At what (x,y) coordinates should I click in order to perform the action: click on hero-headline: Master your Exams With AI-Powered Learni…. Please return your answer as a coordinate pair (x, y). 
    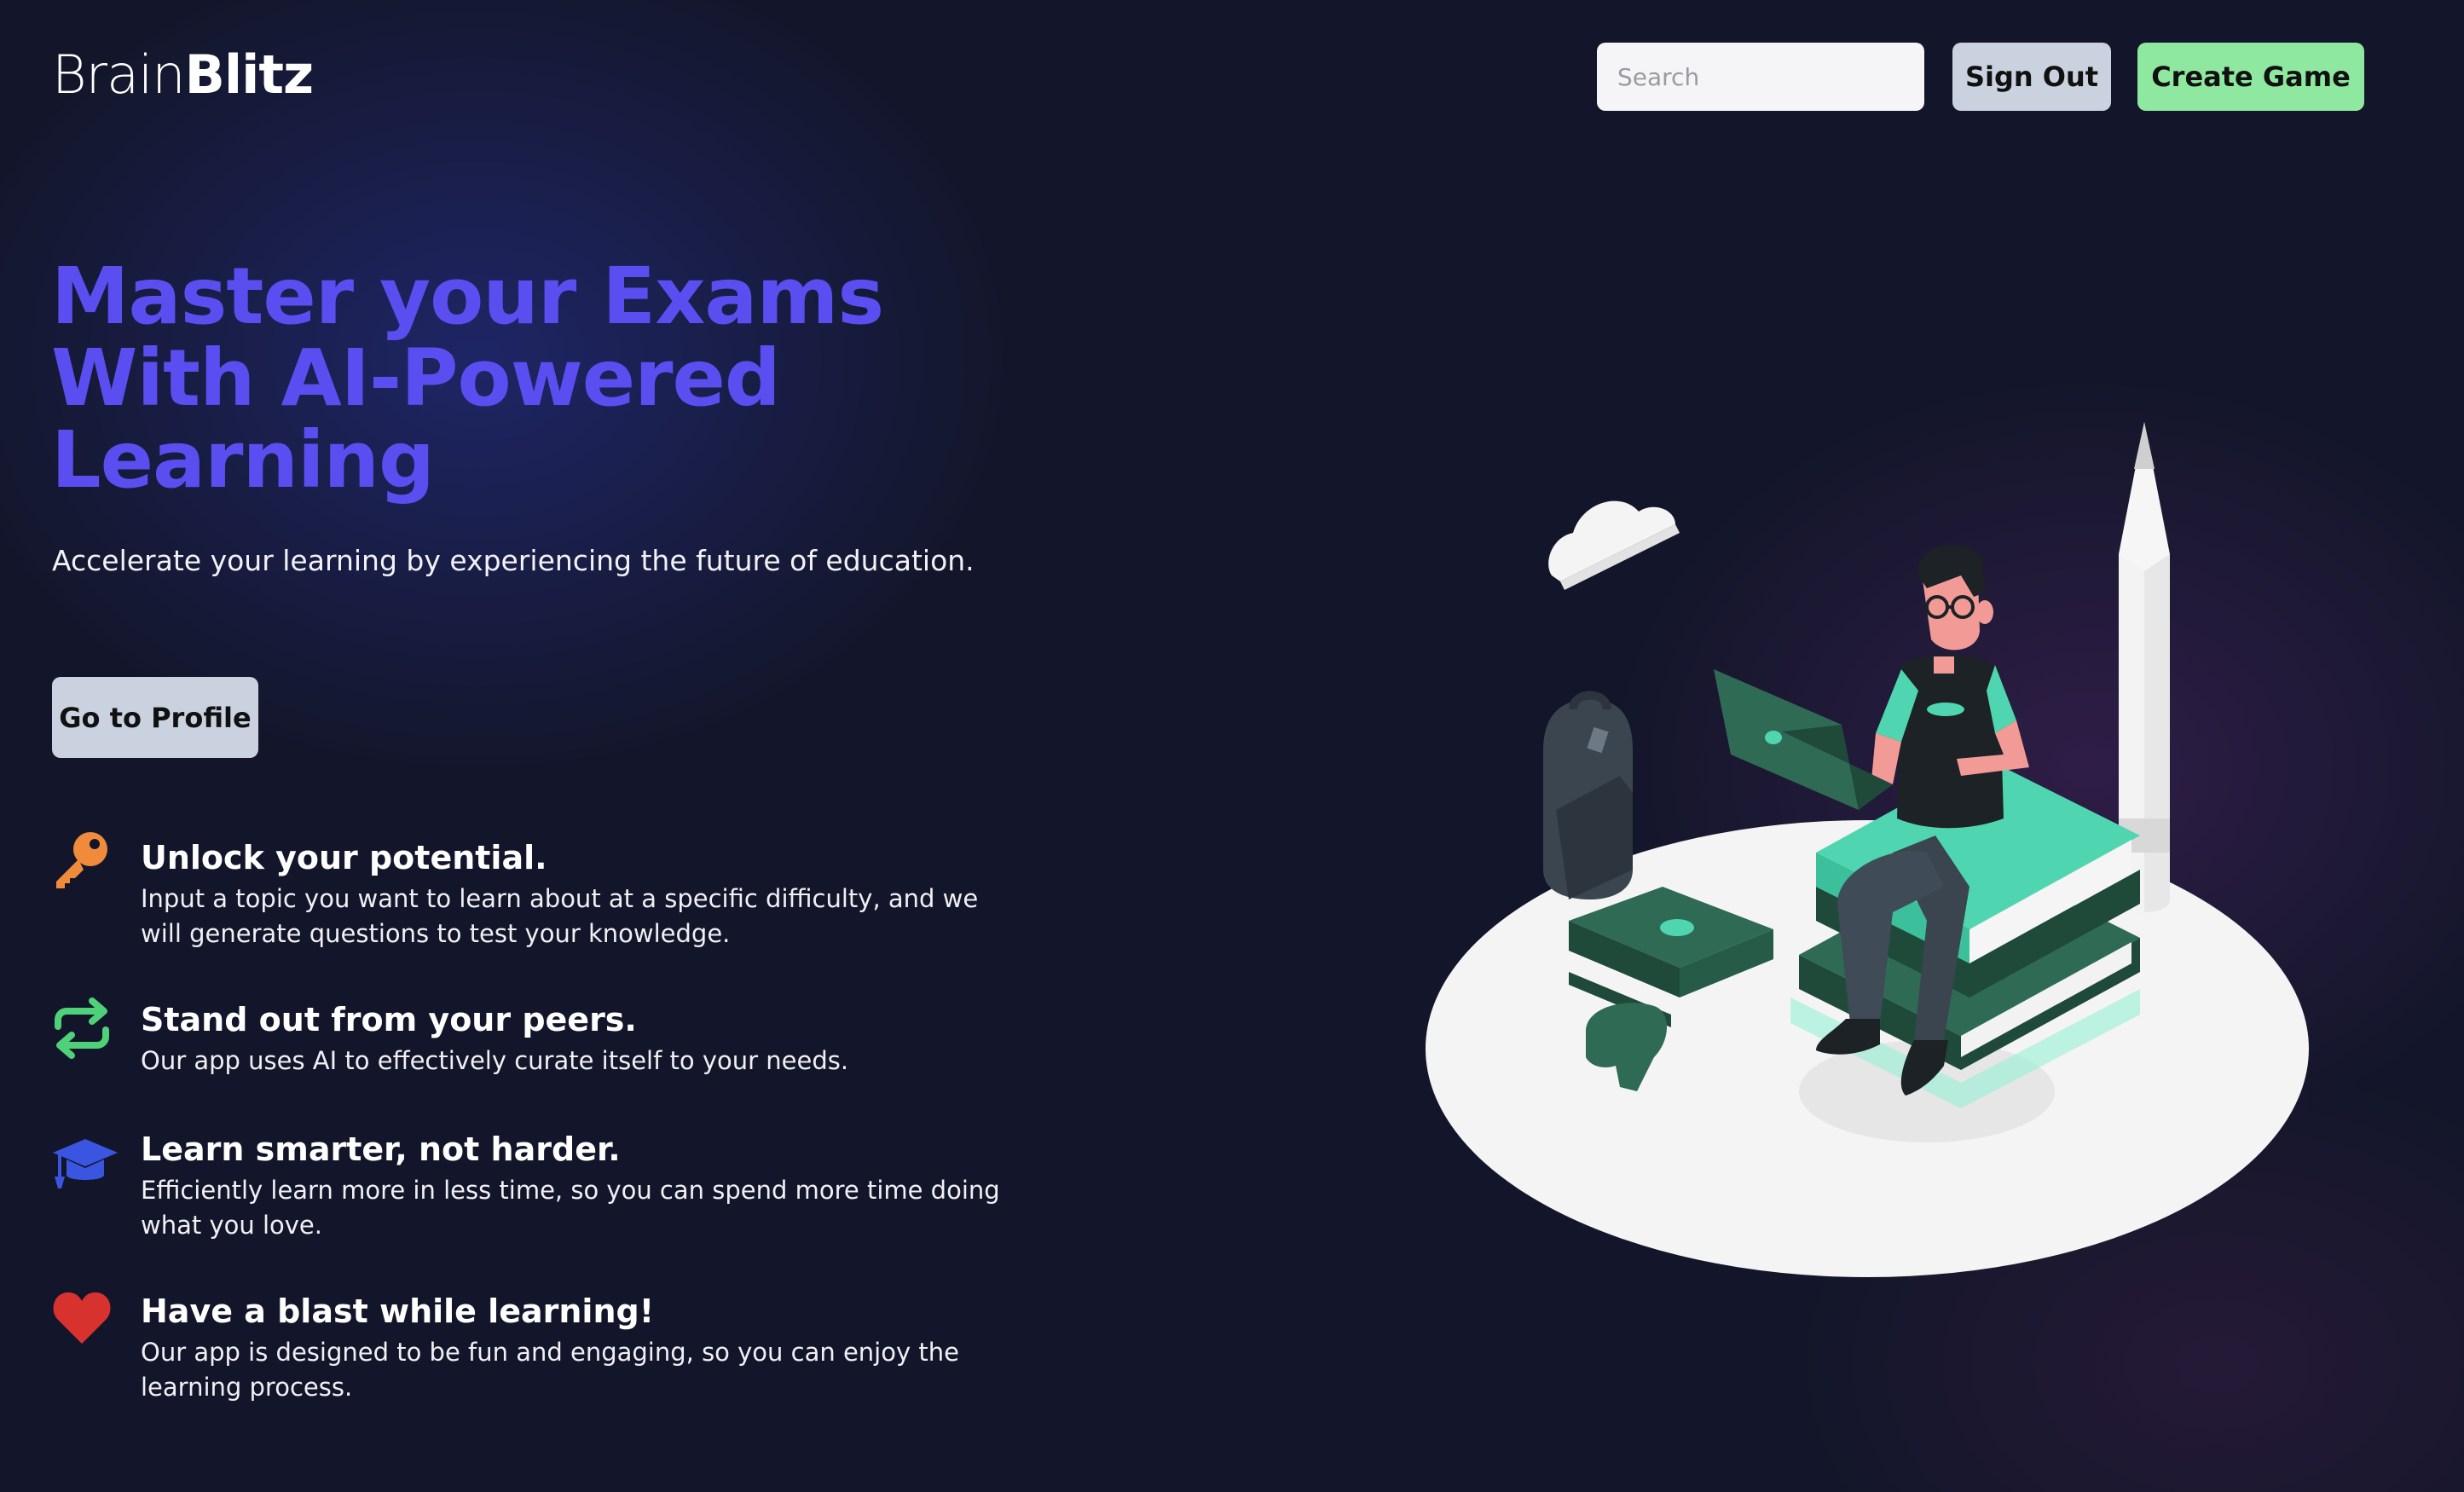
    Looking at the image, I should click on (541, 378).